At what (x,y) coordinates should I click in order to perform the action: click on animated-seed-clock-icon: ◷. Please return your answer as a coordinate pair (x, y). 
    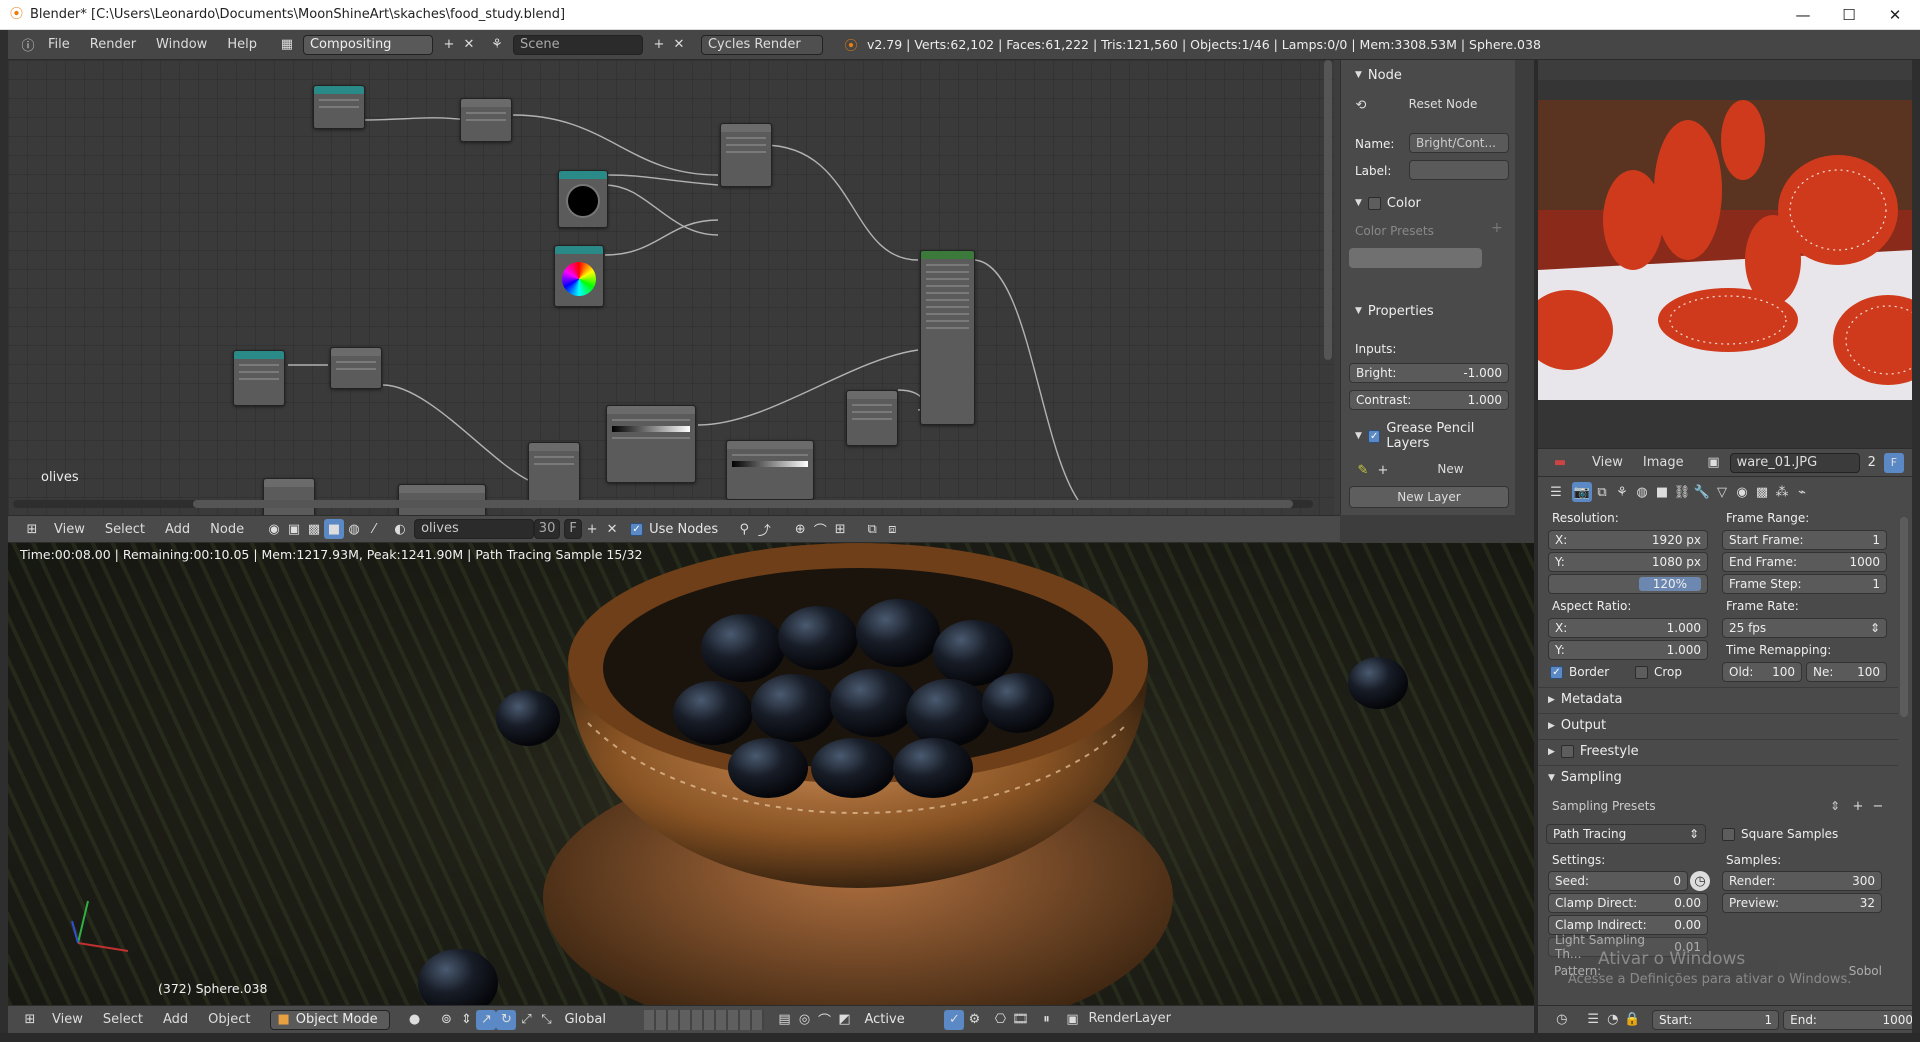
    Looking at the image, I should click on (1700, 881).